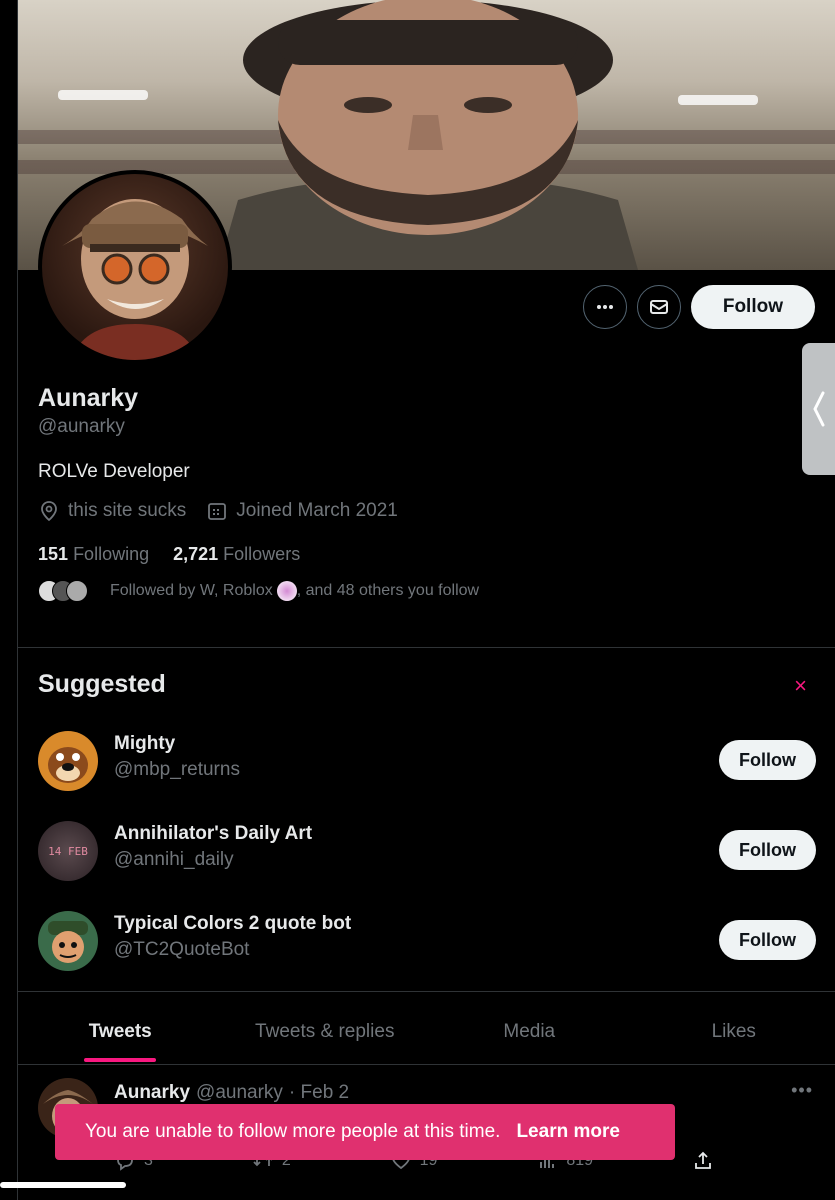  I want to click on tweet-author-handle: @aunarky, so click(239, 1093).